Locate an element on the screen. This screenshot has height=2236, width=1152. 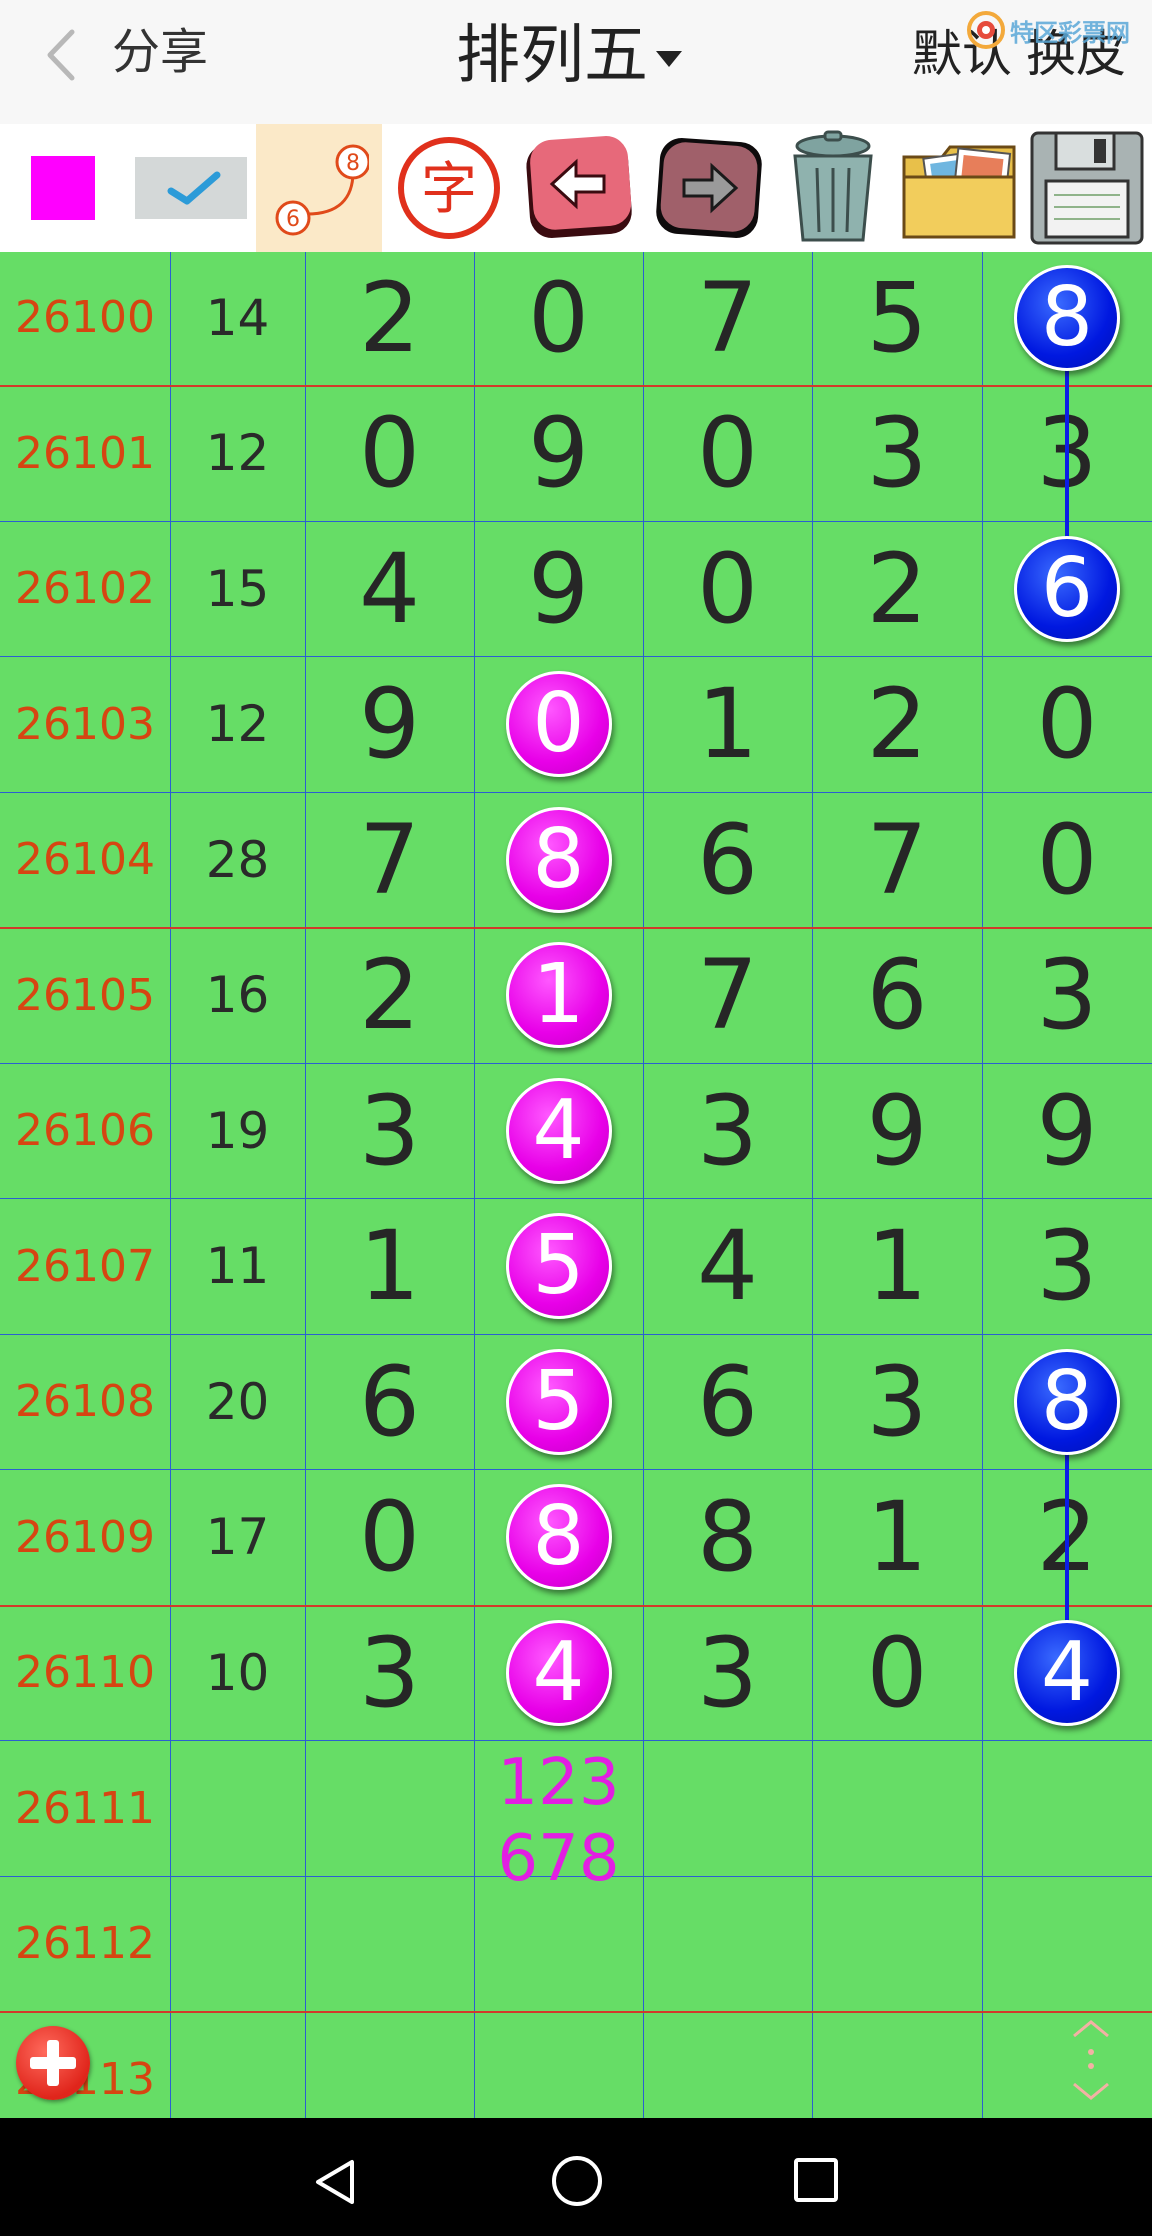
table-row: 26101 12 0 9 0 3 3 is located at coordinates (576, 454).